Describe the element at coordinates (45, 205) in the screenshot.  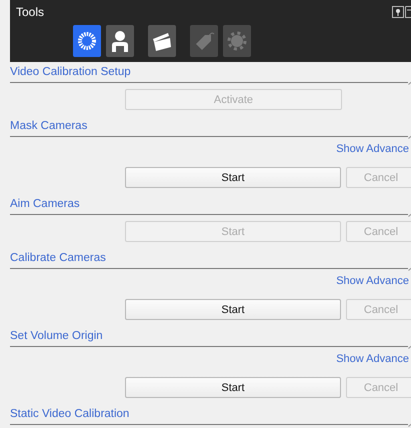
I see `section-title: Aim Cameras` at that location.